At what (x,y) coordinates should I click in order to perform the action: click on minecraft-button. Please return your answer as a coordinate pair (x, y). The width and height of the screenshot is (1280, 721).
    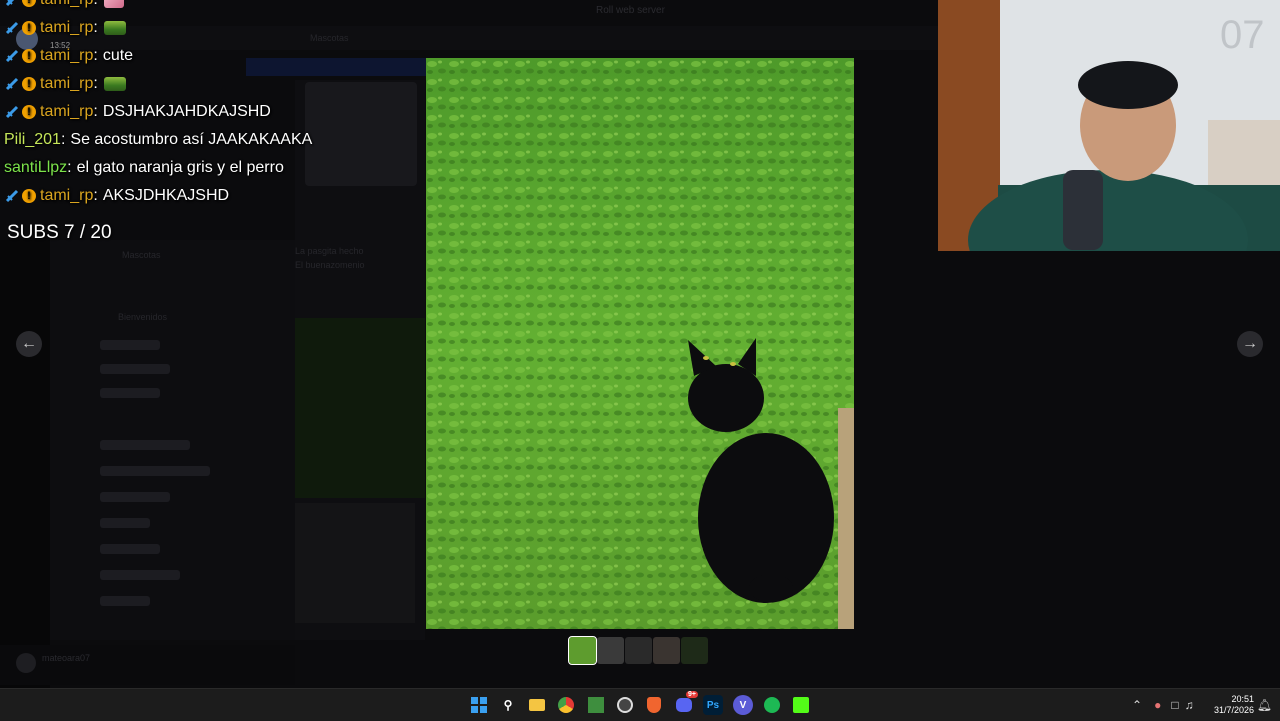
    Looking at the image, I should click on (596, 705).